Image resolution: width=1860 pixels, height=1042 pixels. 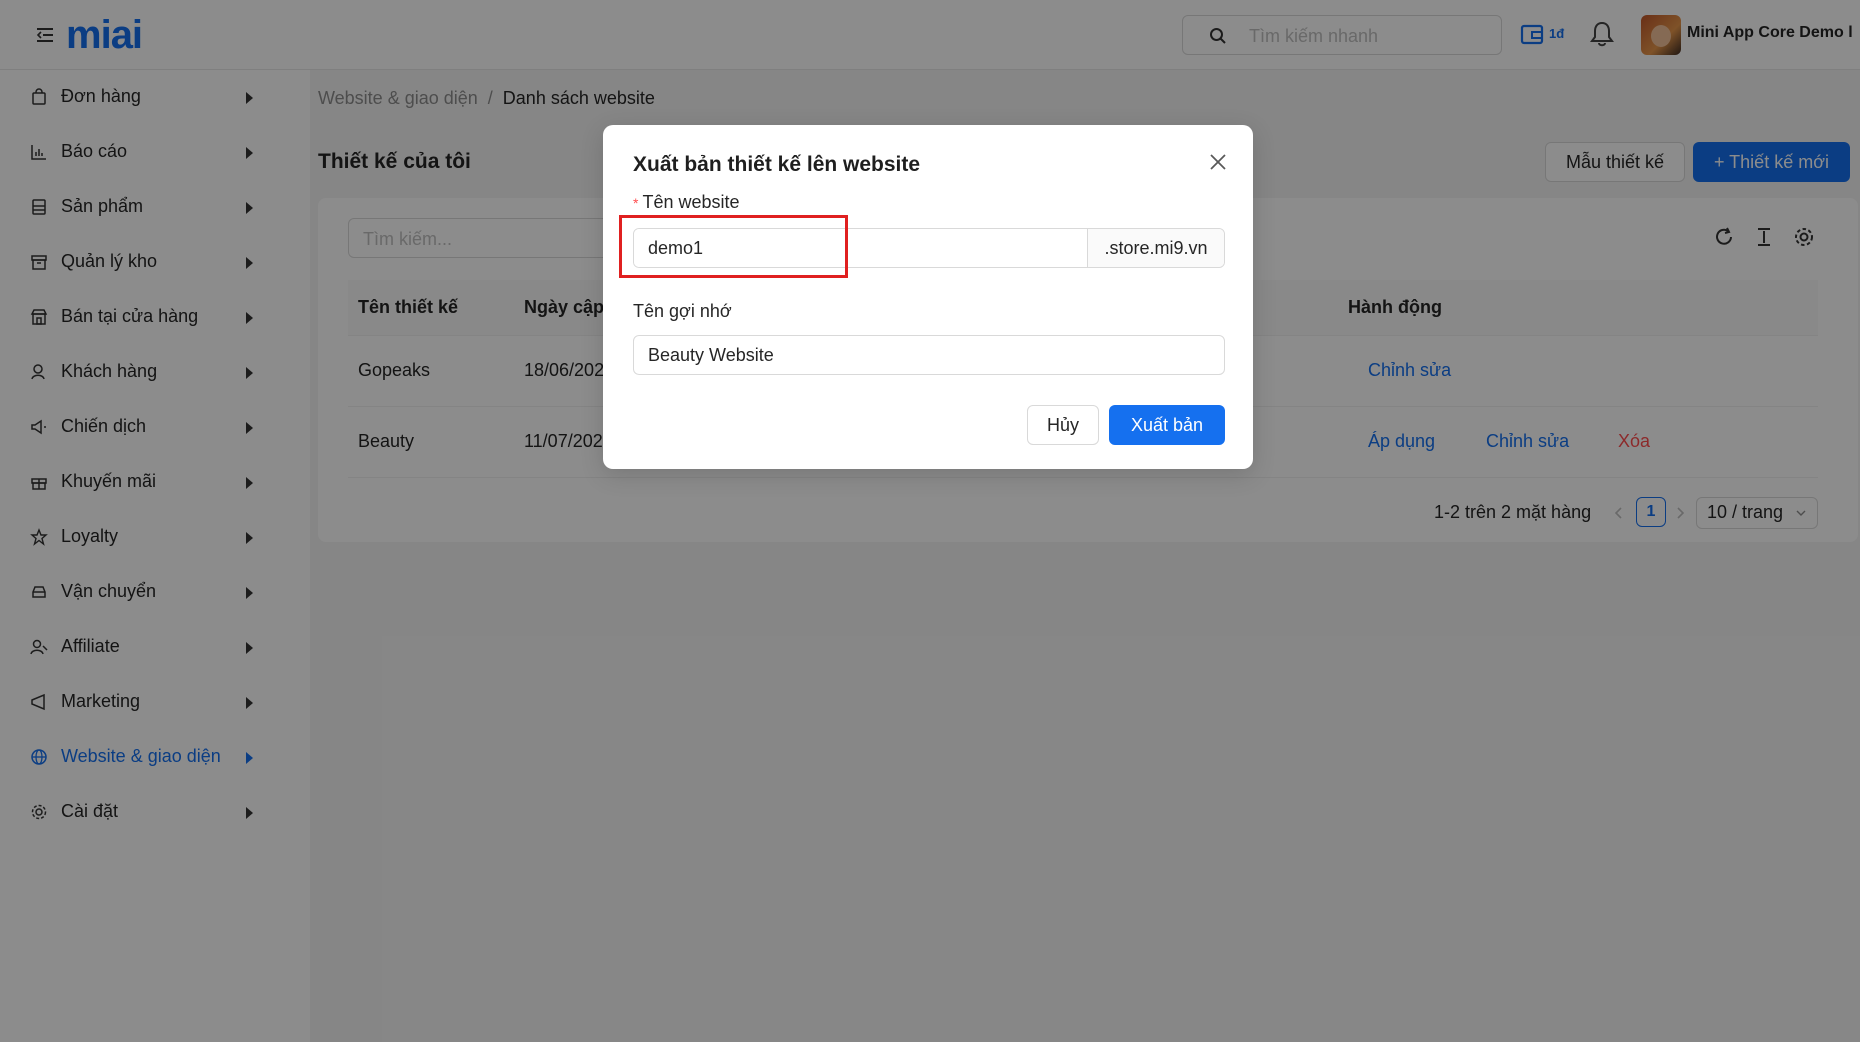 What do you see at coordinates (1167, 425) in the screenshot?
I see `publish-button: Xuất bản` at bounding box center [1167, 425].